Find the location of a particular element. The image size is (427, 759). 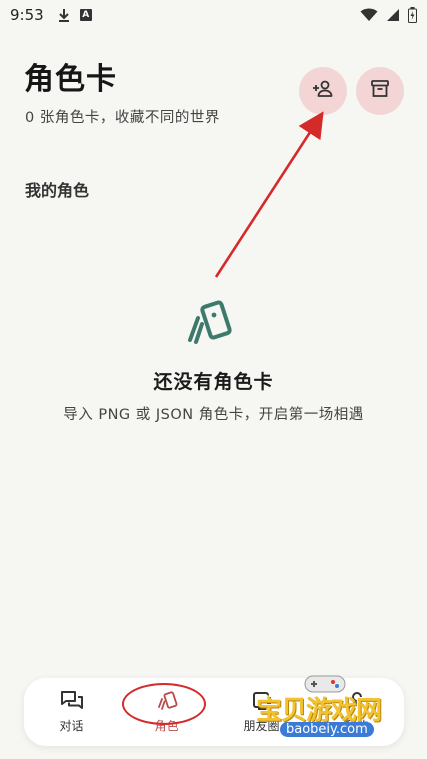

annotation-highlight-ellipse is located at coordinates (164, 704).